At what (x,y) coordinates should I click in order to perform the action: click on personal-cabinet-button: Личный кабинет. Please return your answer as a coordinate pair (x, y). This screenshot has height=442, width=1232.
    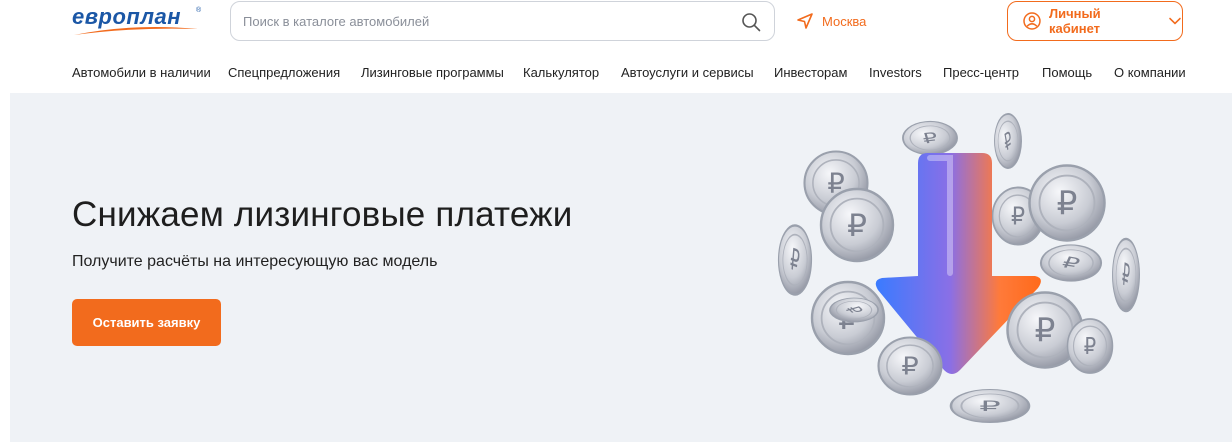
    Looking at the image, I should click on (1095, 21).